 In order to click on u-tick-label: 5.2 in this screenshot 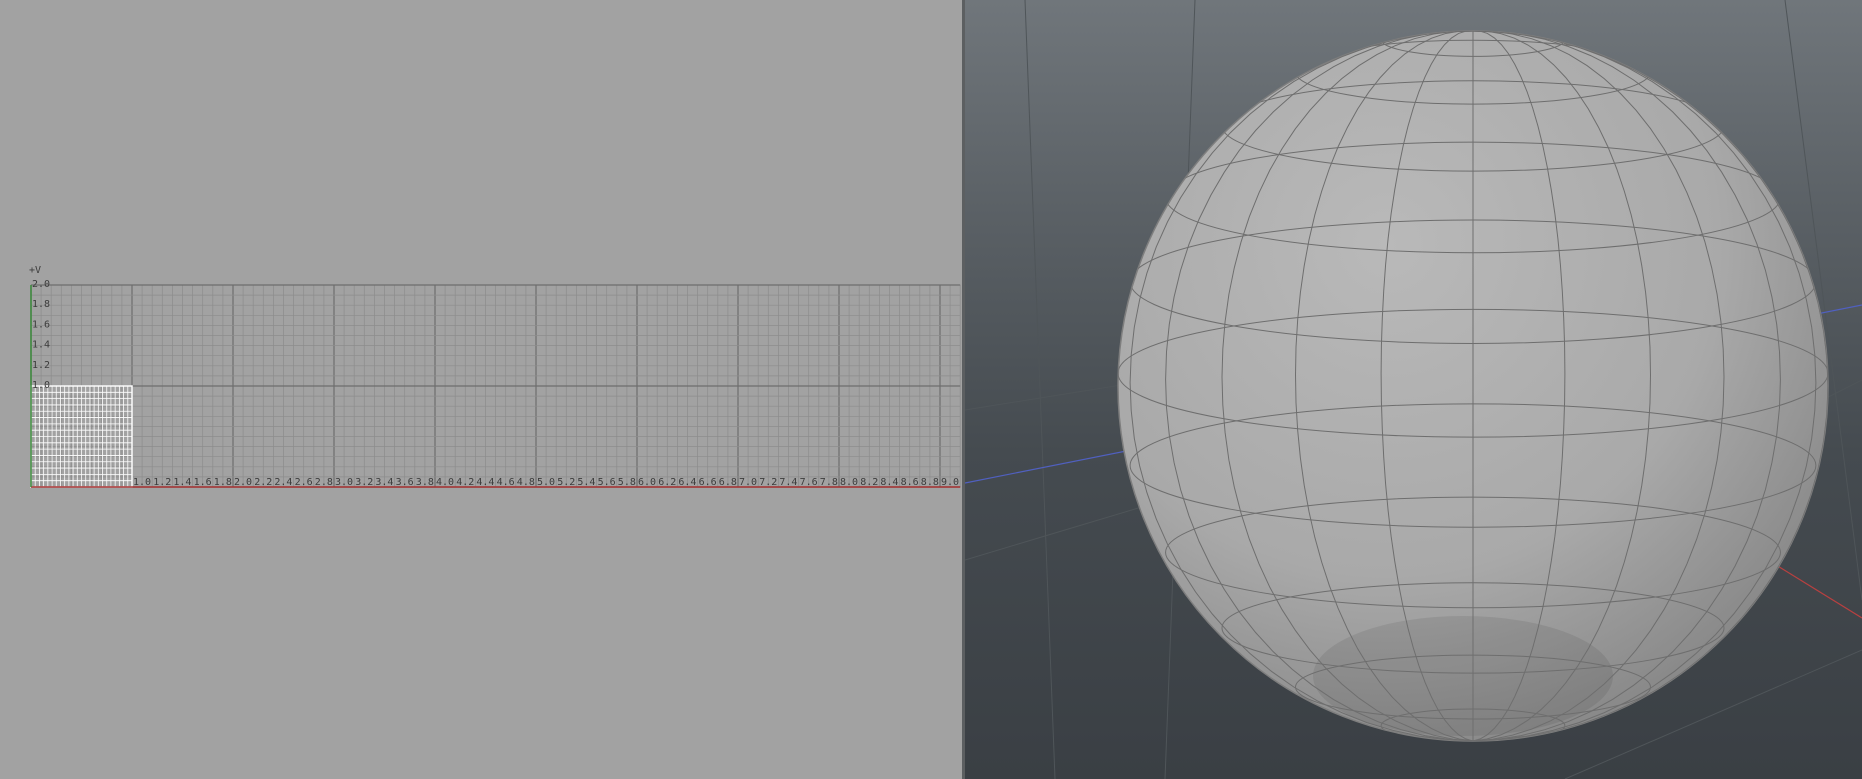, I will do `click(566, 482)`.